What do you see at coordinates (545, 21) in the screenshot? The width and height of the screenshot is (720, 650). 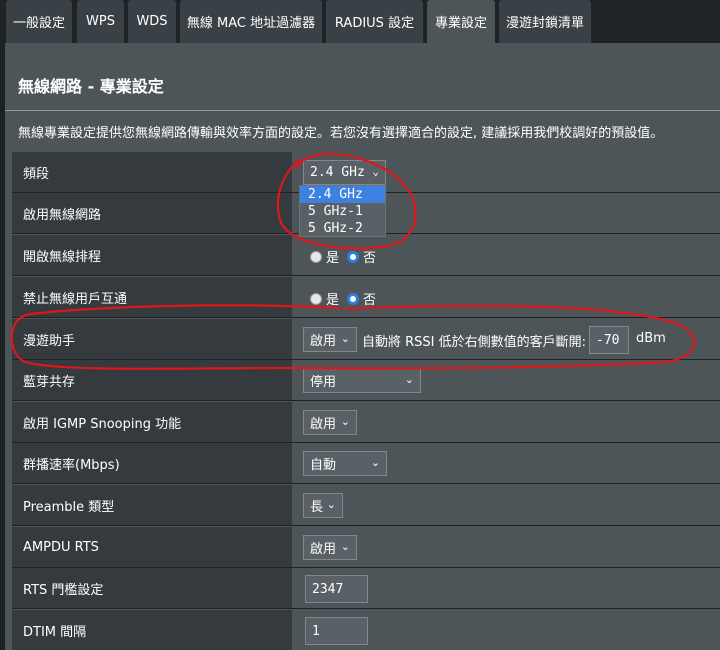 I see `tab-roaming-block-list: 漫遊封鎖清單` at bounding box center [545, 21].